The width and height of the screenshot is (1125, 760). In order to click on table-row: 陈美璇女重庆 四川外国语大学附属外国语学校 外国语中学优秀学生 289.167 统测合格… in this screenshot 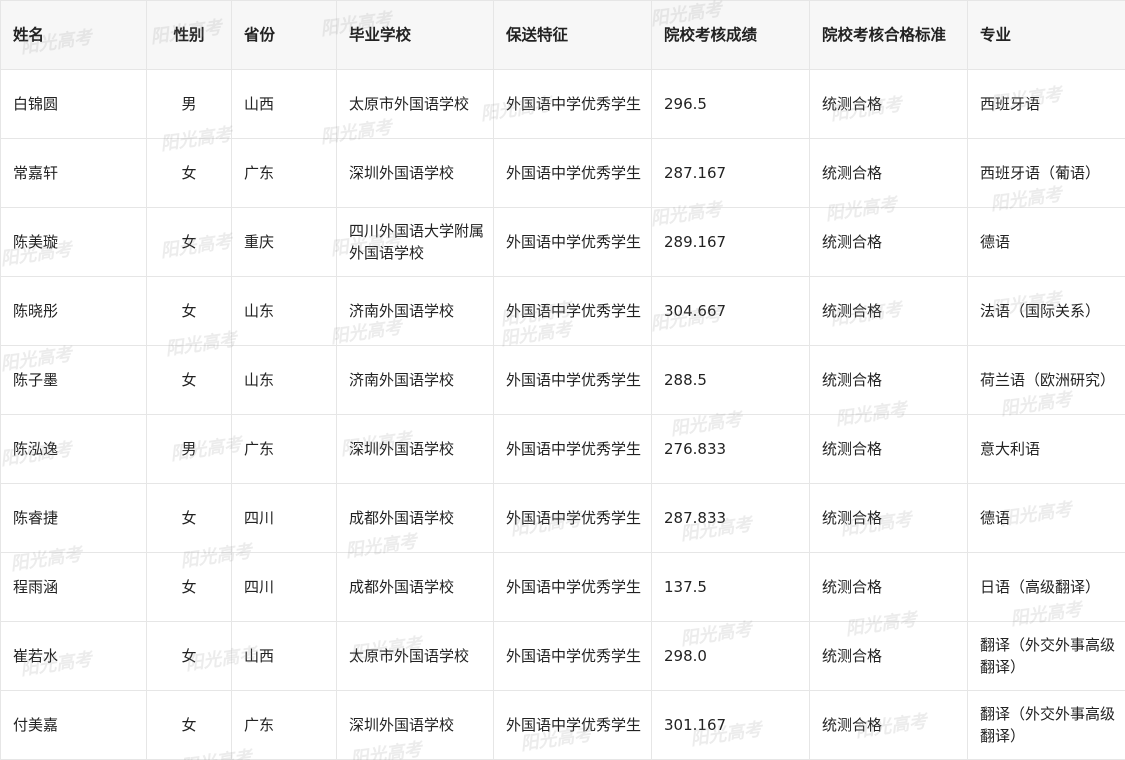, I will do `click(562, 242)`.